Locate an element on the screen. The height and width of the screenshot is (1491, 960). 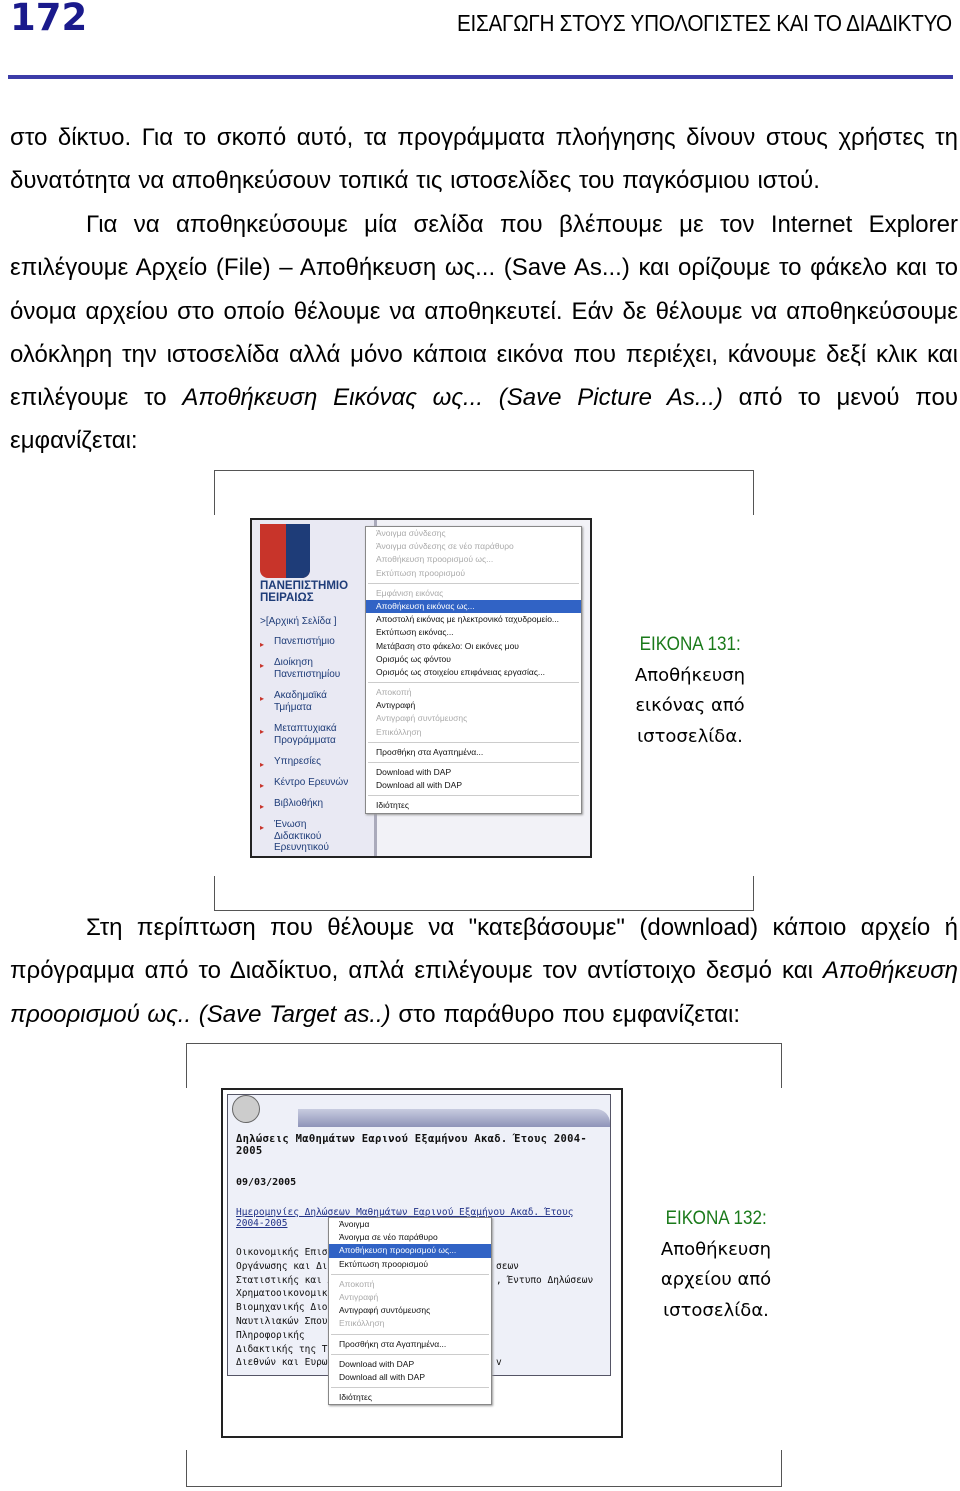
caption-line: ιστοσελίδα. is located at coordinates (690, 736).